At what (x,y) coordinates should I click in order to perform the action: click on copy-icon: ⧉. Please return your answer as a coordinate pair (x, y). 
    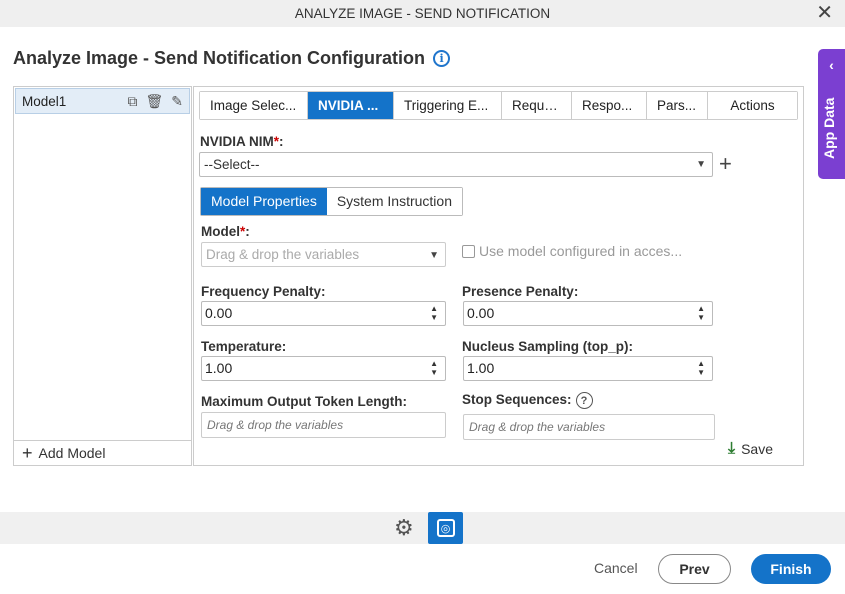
    Looking at the image, I should click on (132, 101).